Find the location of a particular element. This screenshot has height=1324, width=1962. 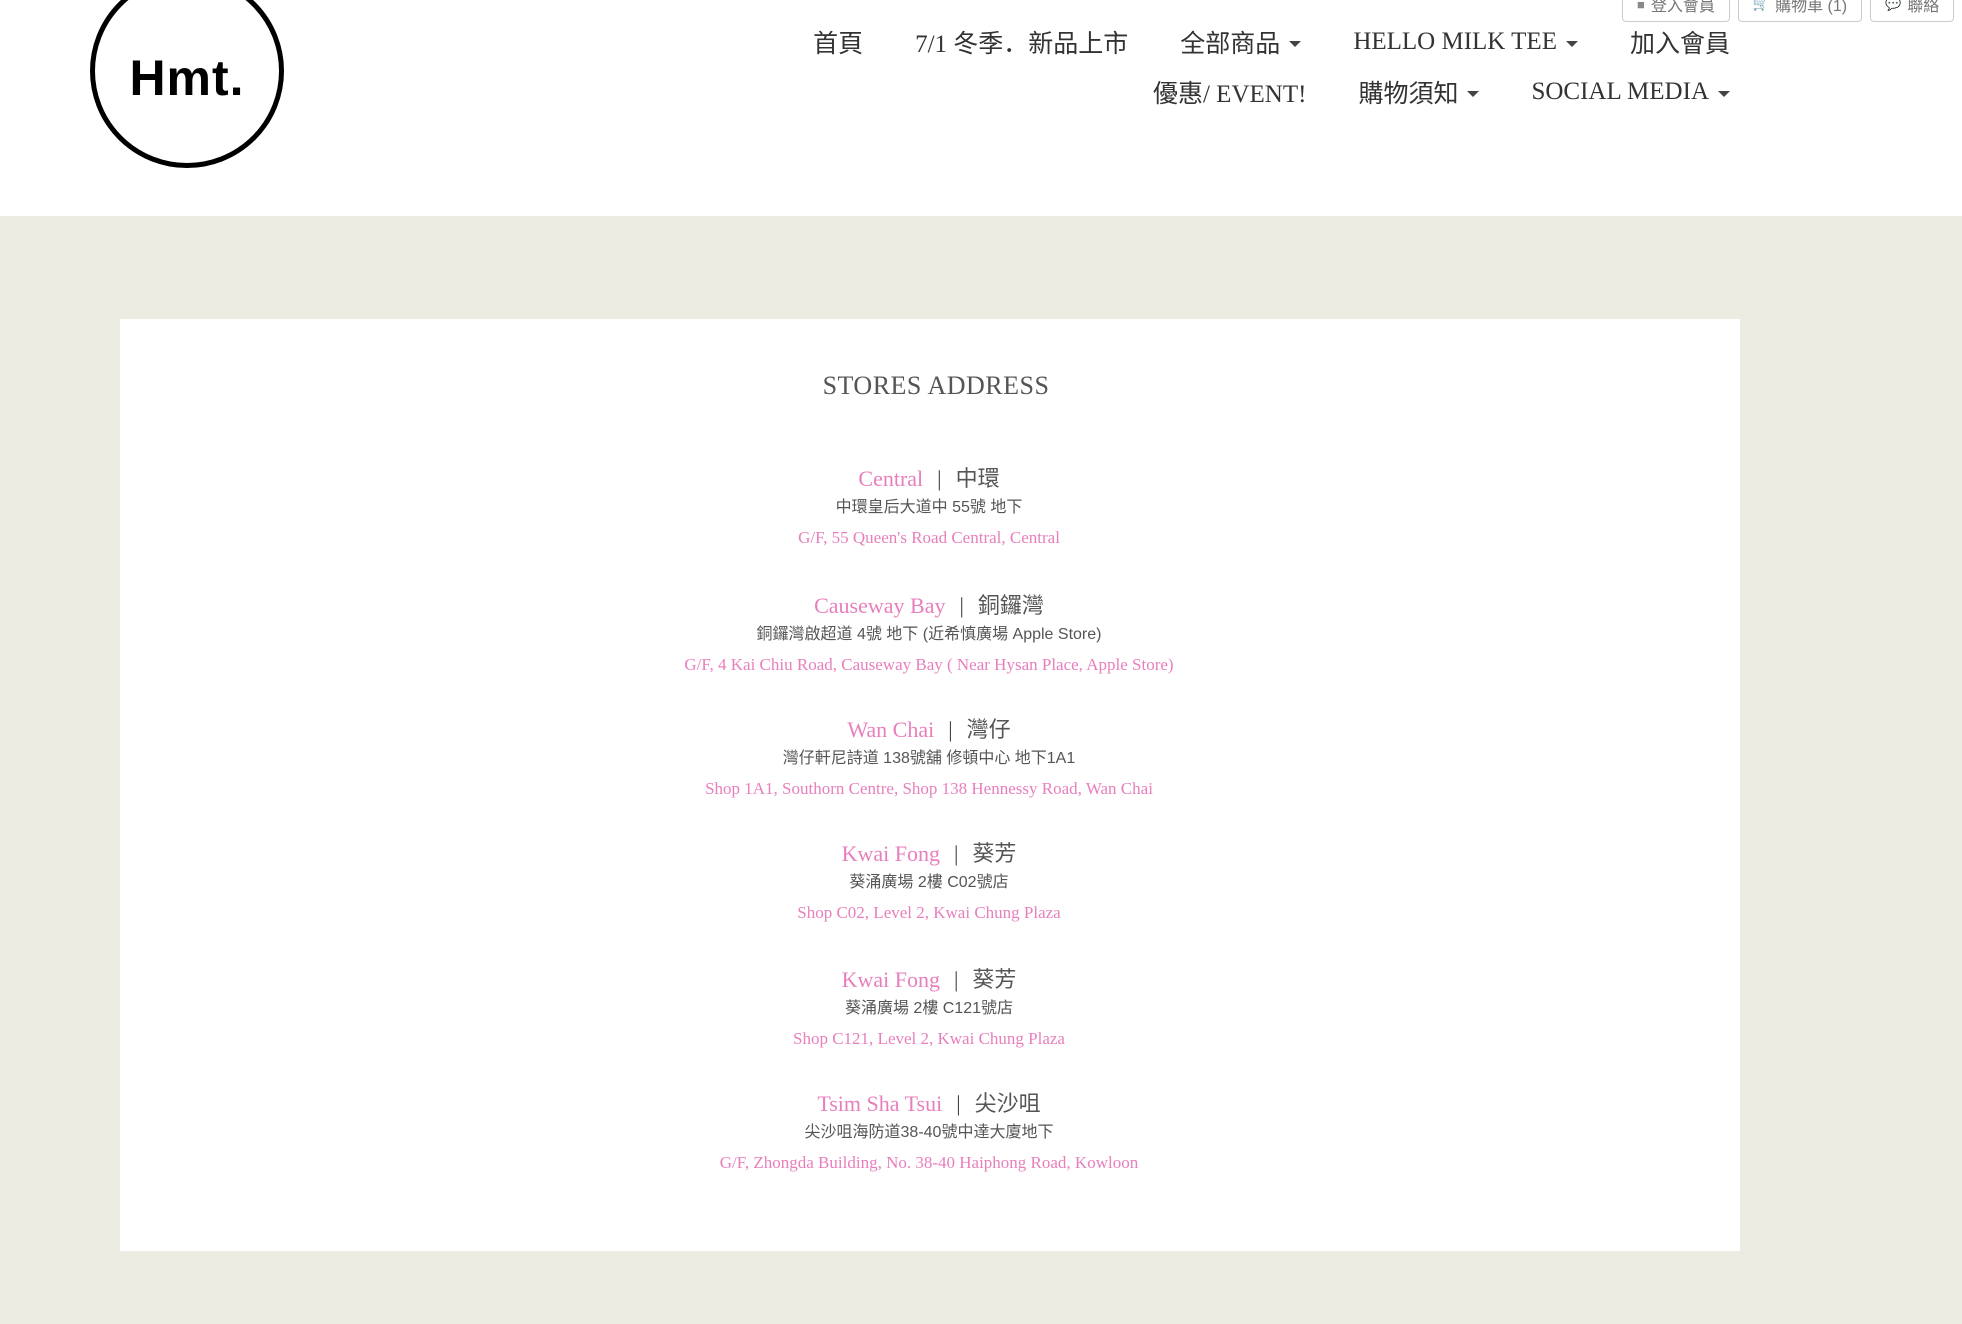

nav-item-label: 7/1 冬季．新品上市 is located at coordinates (1022, 44).